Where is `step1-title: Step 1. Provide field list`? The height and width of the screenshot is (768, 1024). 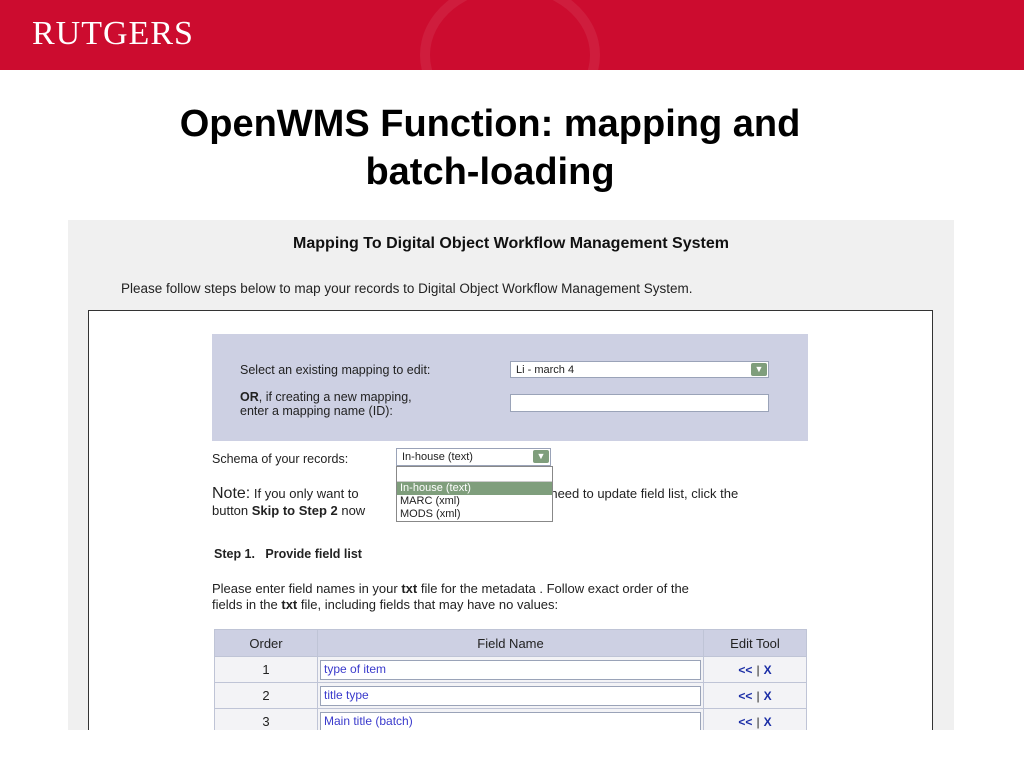 step1-title: Step 1. Provide field list is located at coordinates (288, 554).